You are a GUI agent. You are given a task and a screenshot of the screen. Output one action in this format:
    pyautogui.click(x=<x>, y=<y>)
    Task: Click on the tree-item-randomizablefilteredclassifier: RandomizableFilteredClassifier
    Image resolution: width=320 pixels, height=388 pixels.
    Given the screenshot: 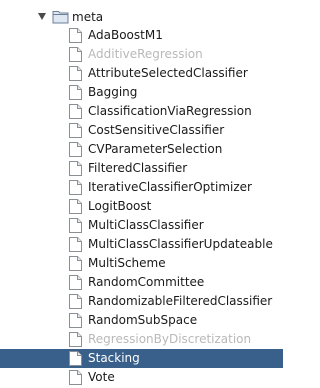 What is the action you would take?
    pyautogui.click(x=141, y=301)
    